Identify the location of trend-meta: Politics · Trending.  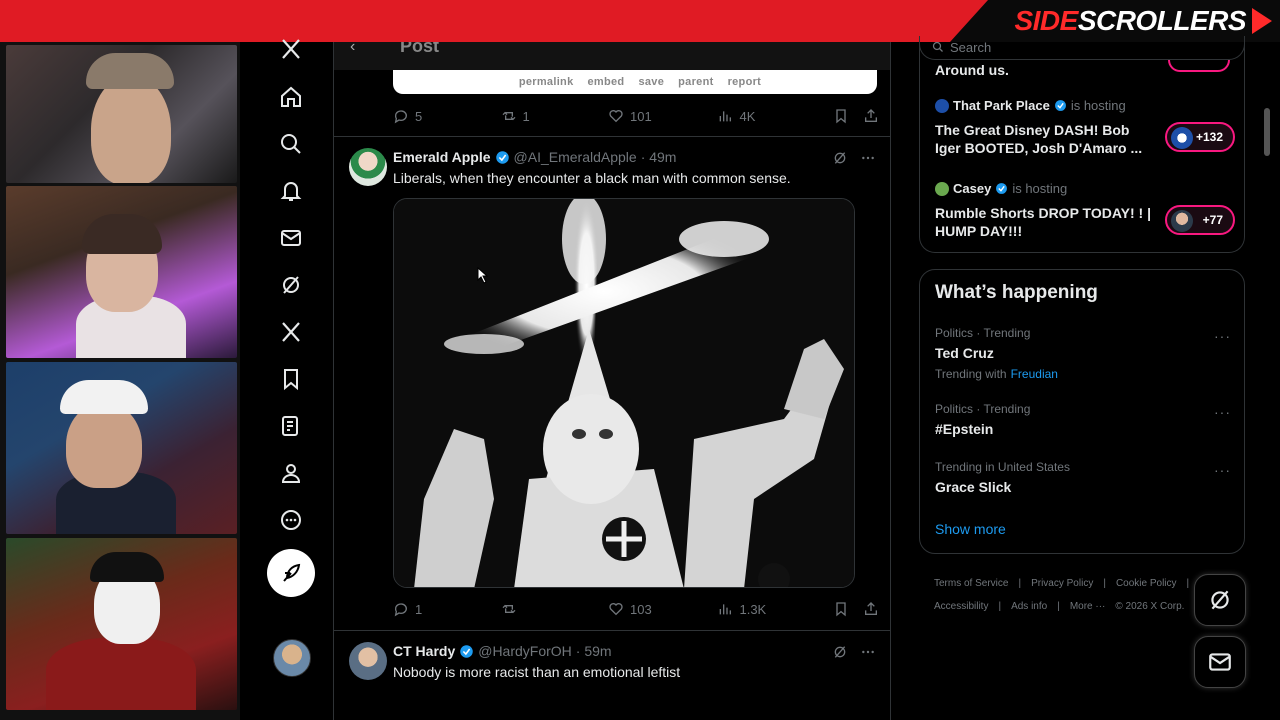
(983, 333).